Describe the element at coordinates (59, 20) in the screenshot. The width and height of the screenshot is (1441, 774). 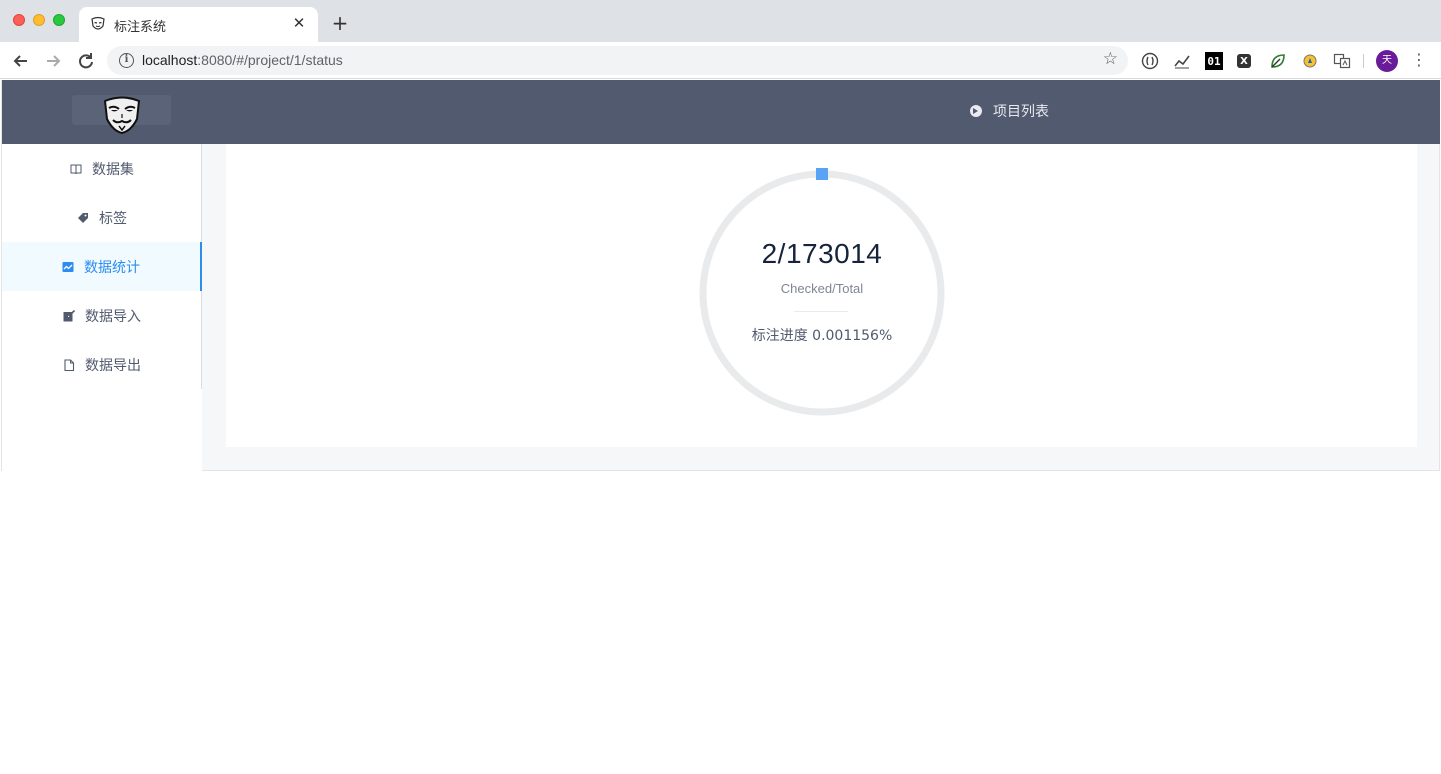
I see `maximize-window-button` at that location.